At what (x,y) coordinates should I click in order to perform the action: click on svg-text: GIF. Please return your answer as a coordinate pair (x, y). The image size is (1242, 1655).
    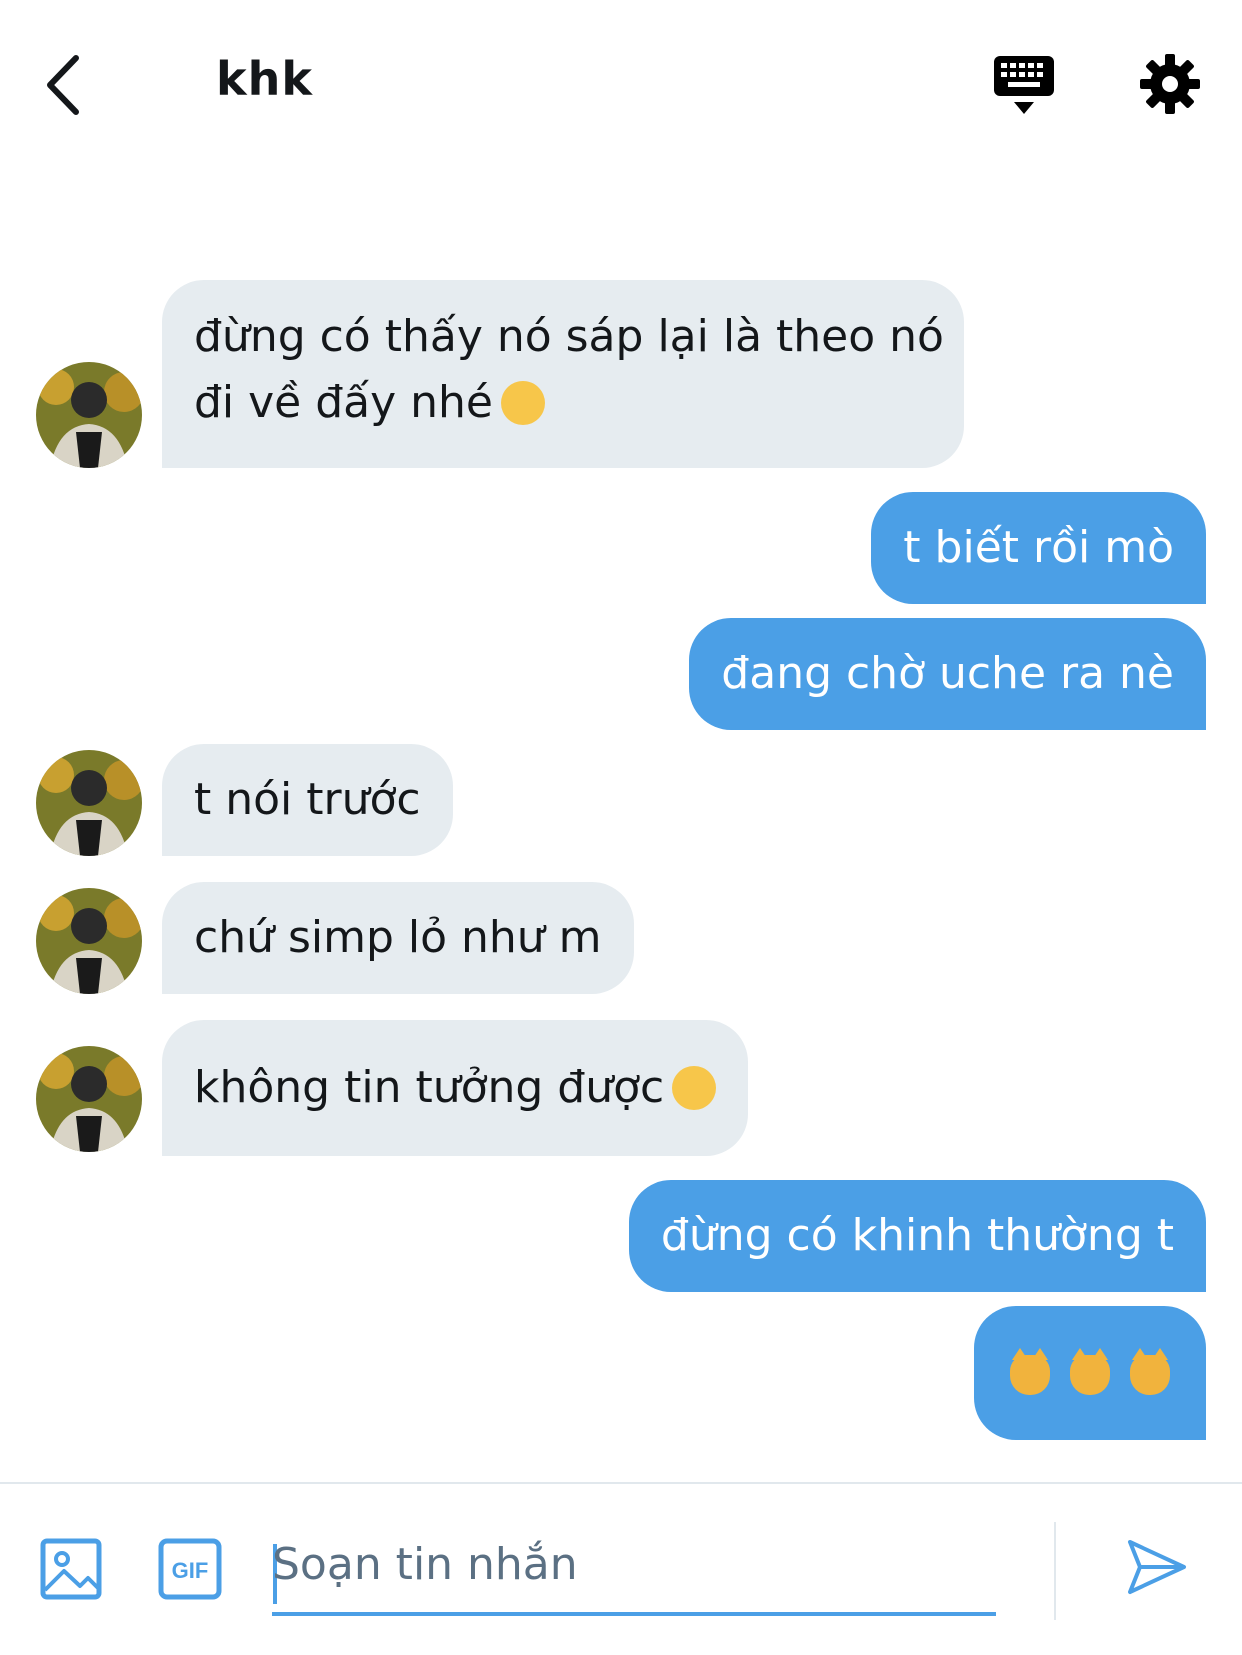
    Looking at the image, I should click on (190, 1570).